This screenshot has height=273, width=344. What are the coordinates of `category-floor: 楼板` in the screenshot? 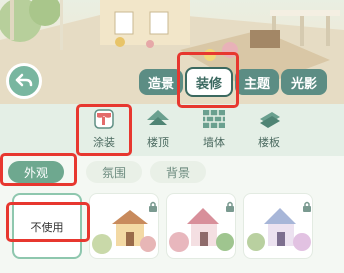 It's located at (269, 130).